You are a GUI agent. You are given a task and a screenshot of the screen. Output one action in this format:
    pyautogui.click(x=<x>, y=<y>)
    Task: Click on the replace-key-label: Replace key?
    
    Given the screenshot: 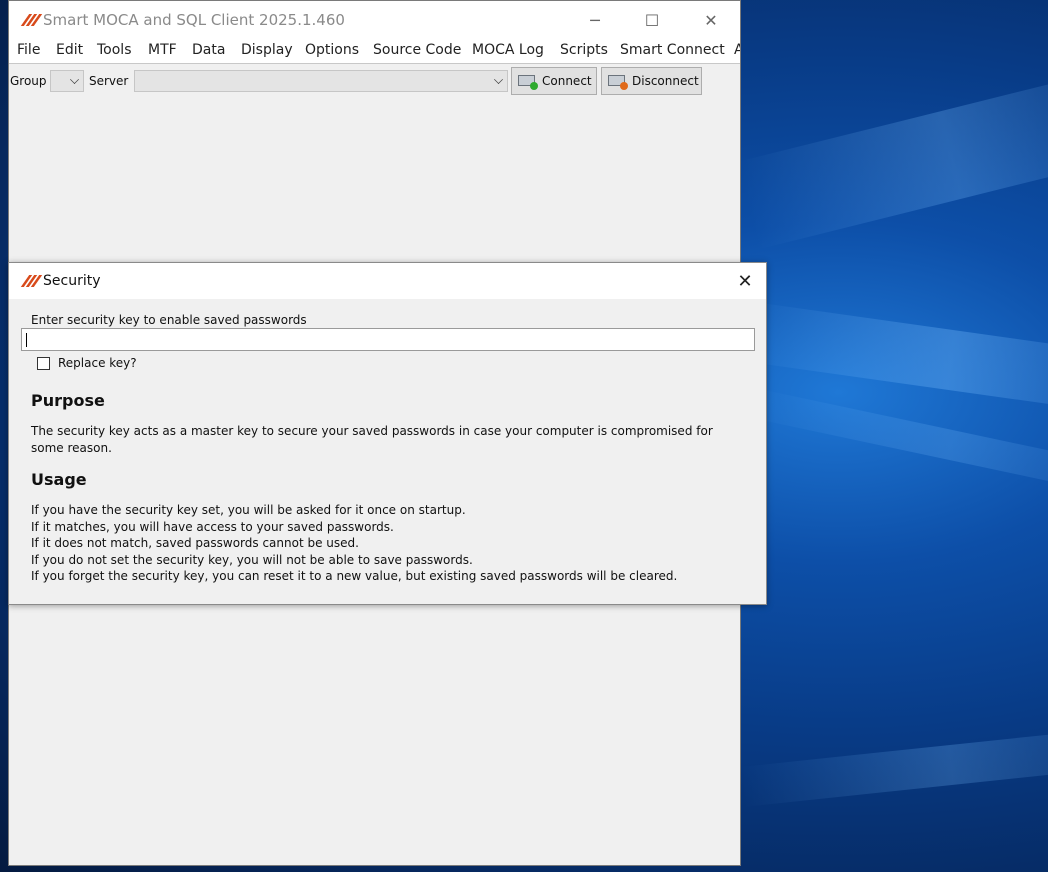 What is the action you would take?
    pyautogui.click(x=97, y=363)
    